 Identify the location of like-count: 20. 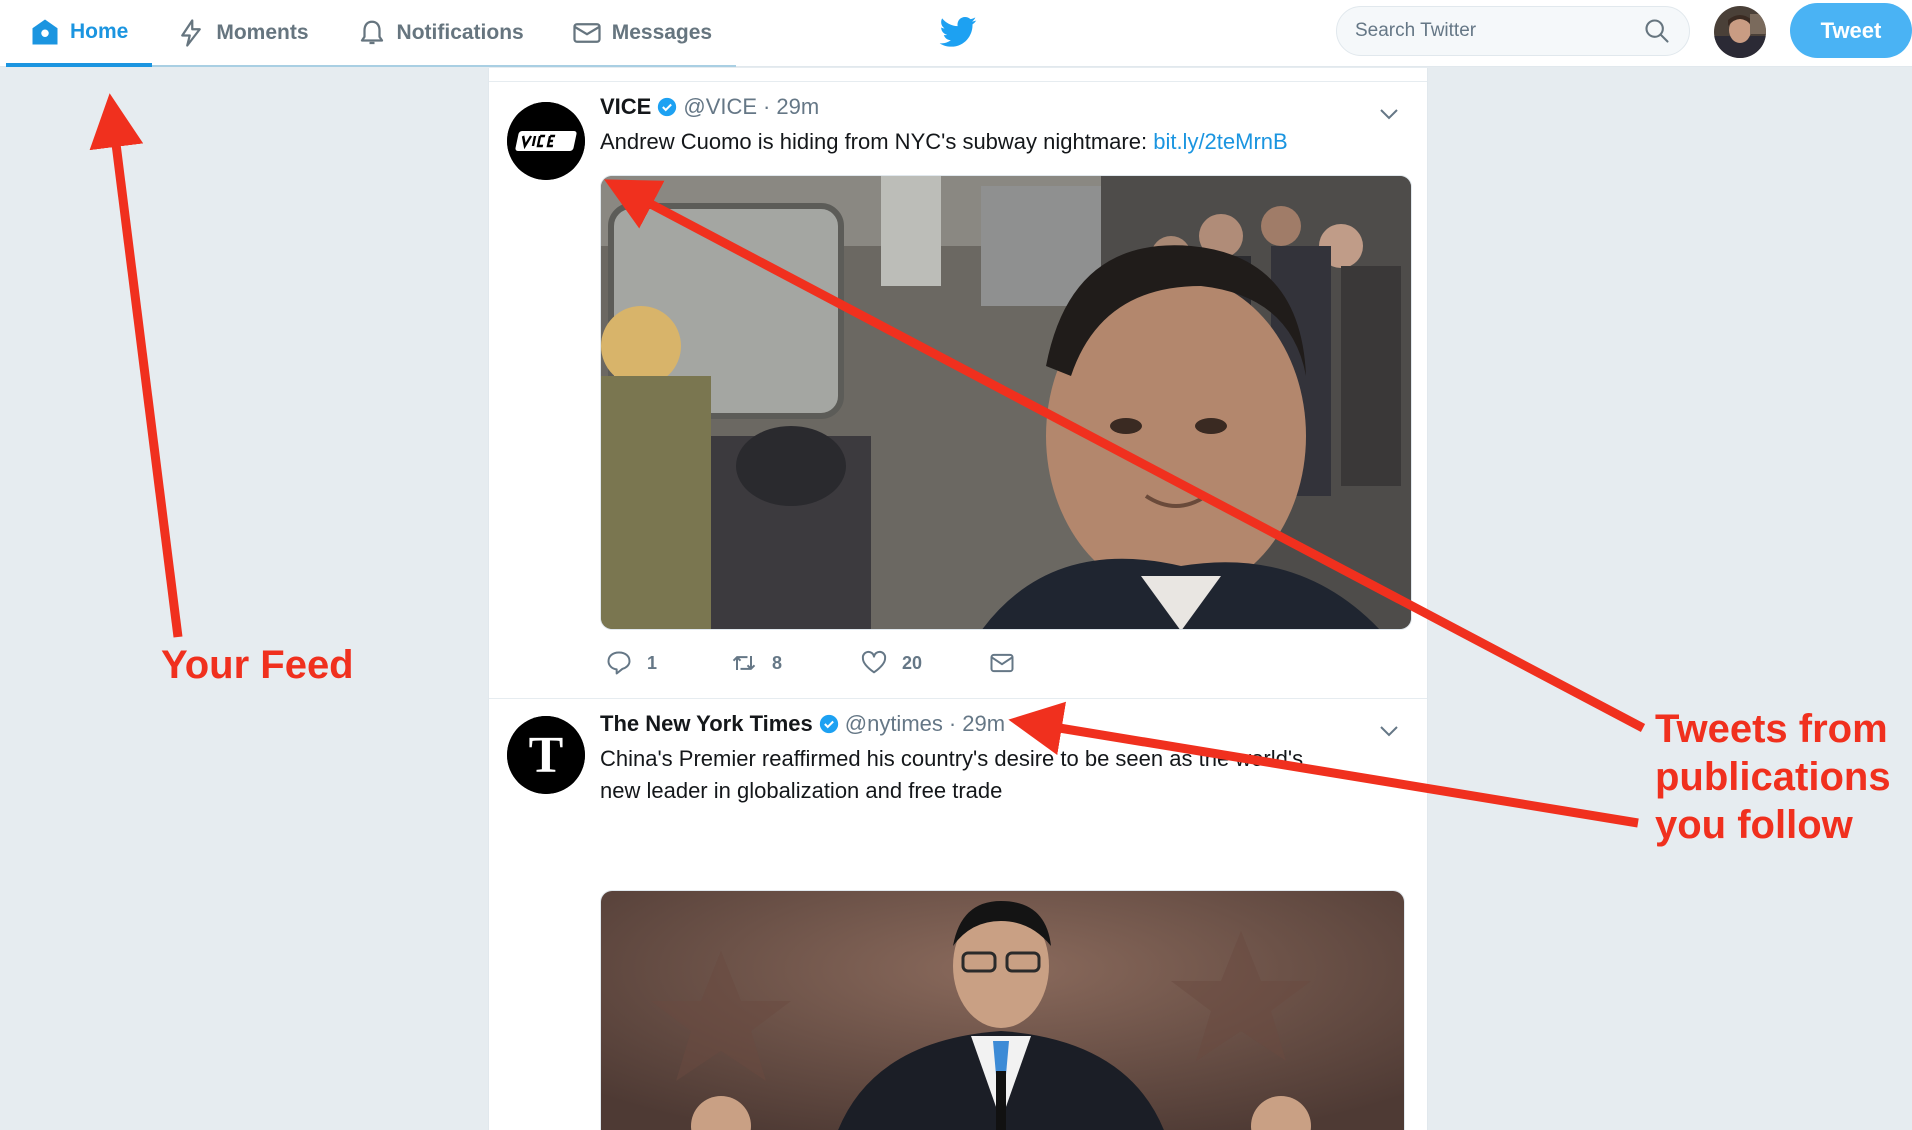
(912, 662).